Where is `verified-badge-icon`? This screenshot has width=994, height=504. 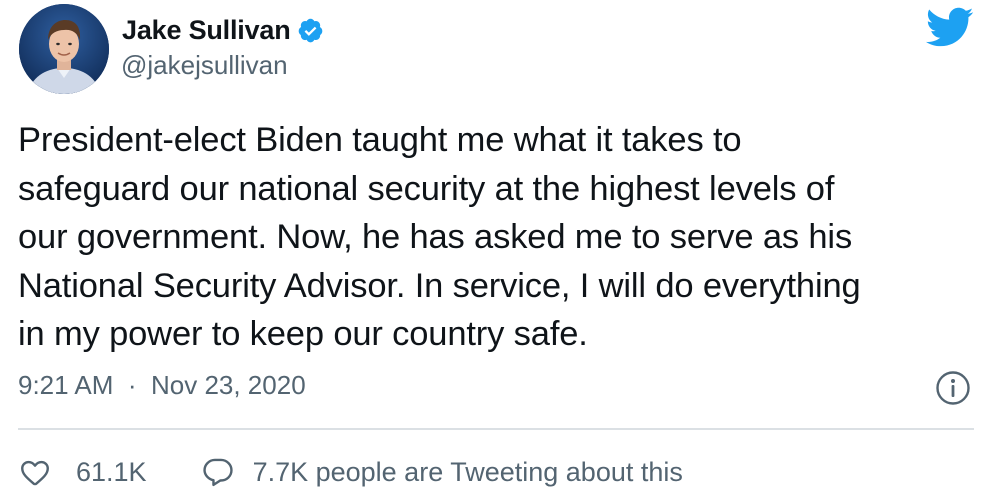 verified-badge-icon is located at coordinates (310, 30).